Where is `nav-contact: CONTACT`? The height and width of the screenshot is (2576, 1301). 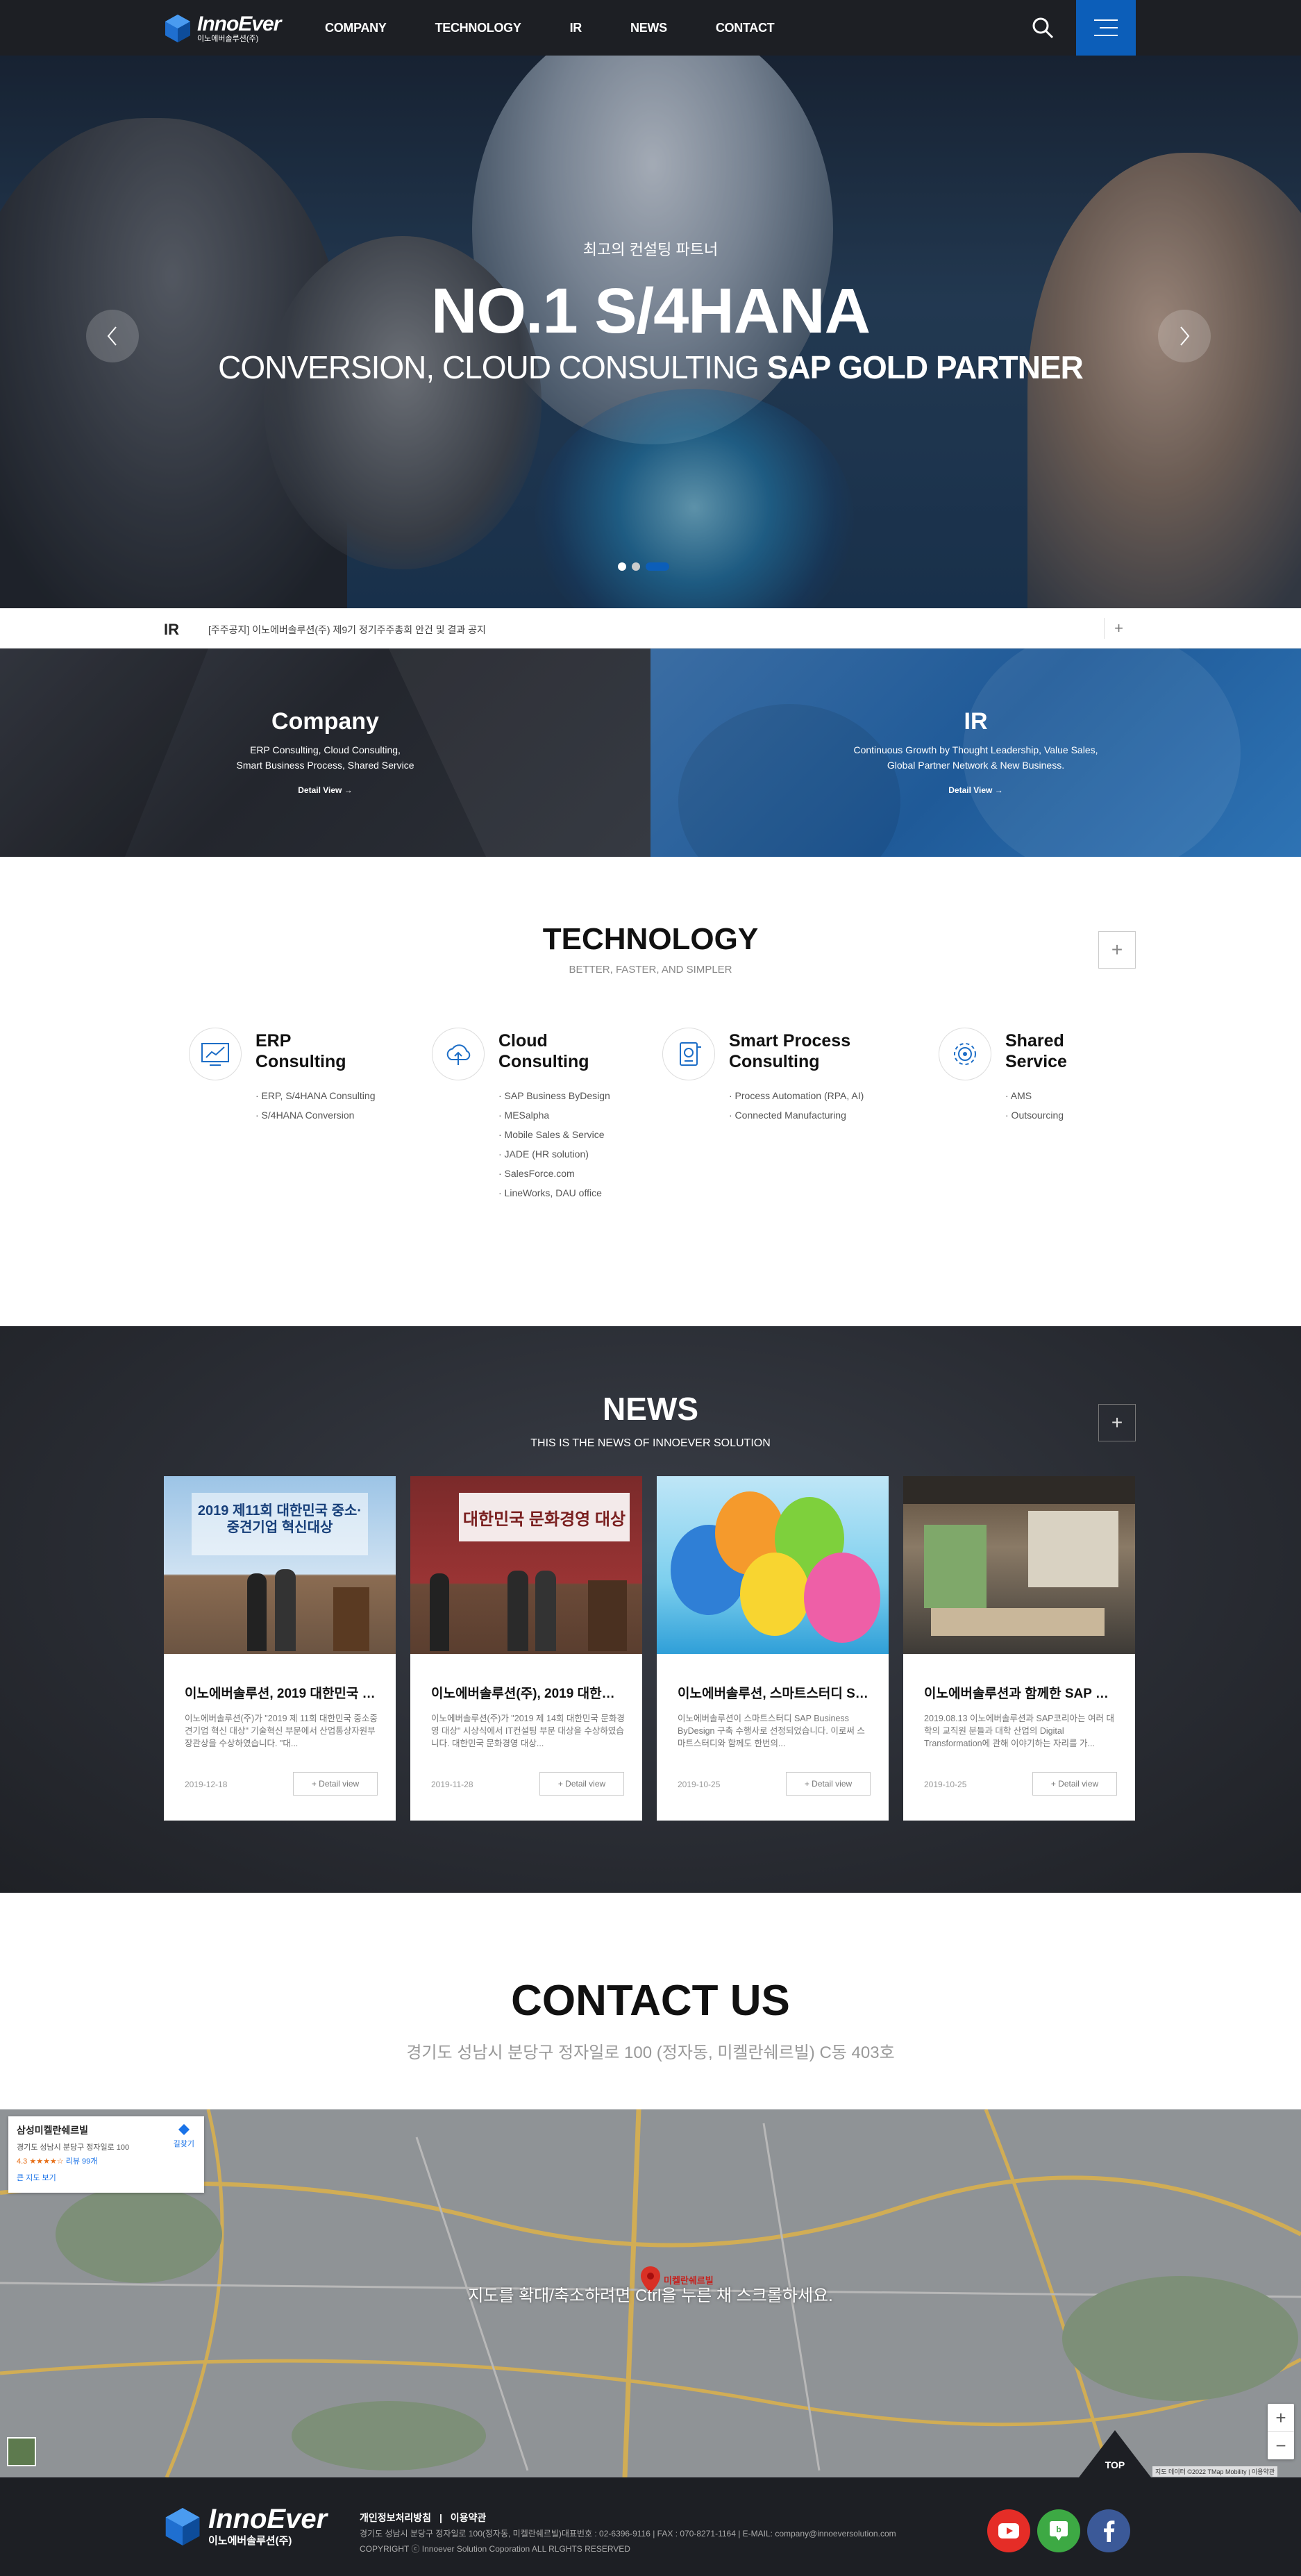
nav-contact: CONTACT is located at coordinates (745, 28).